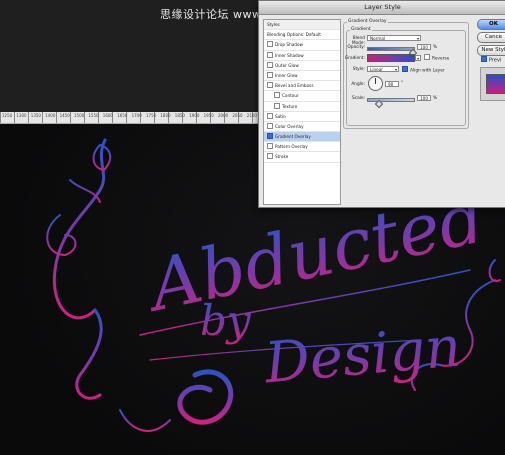 The height and width of the screenshot is (455, 505). Describe the element at coordinates (290, 96) in the screenshot. I see `styles-item-label: Contour` at that location.